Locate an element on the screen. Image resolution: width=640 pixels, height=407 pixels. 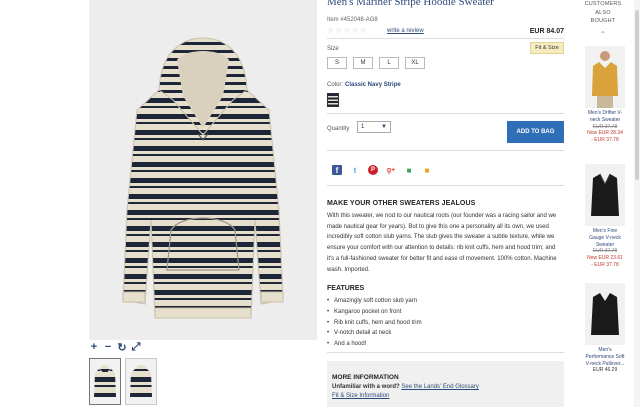
color-name: Classic Navy Stripe is located at coordinates (373, 85).